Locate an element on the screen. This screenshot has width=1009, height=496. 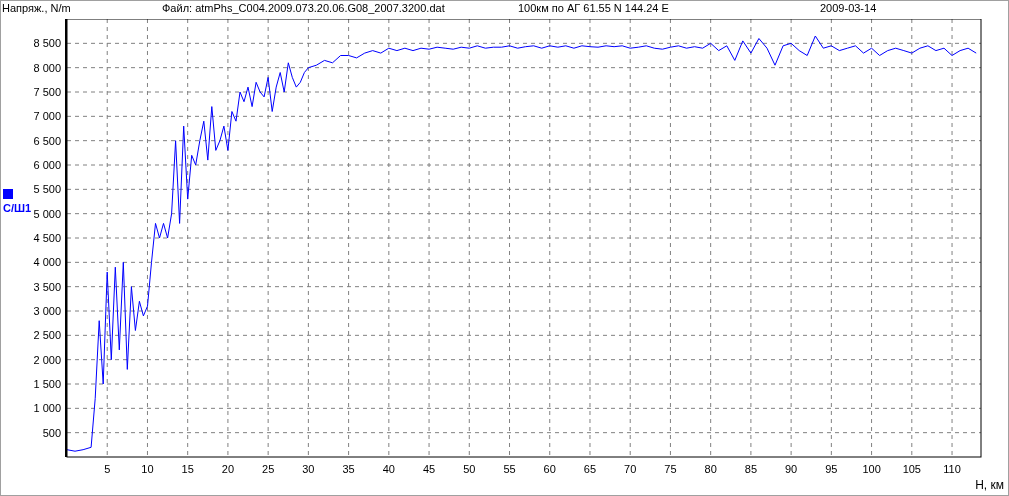
x-tick-label: 10 is located at coordinates (147, 469).